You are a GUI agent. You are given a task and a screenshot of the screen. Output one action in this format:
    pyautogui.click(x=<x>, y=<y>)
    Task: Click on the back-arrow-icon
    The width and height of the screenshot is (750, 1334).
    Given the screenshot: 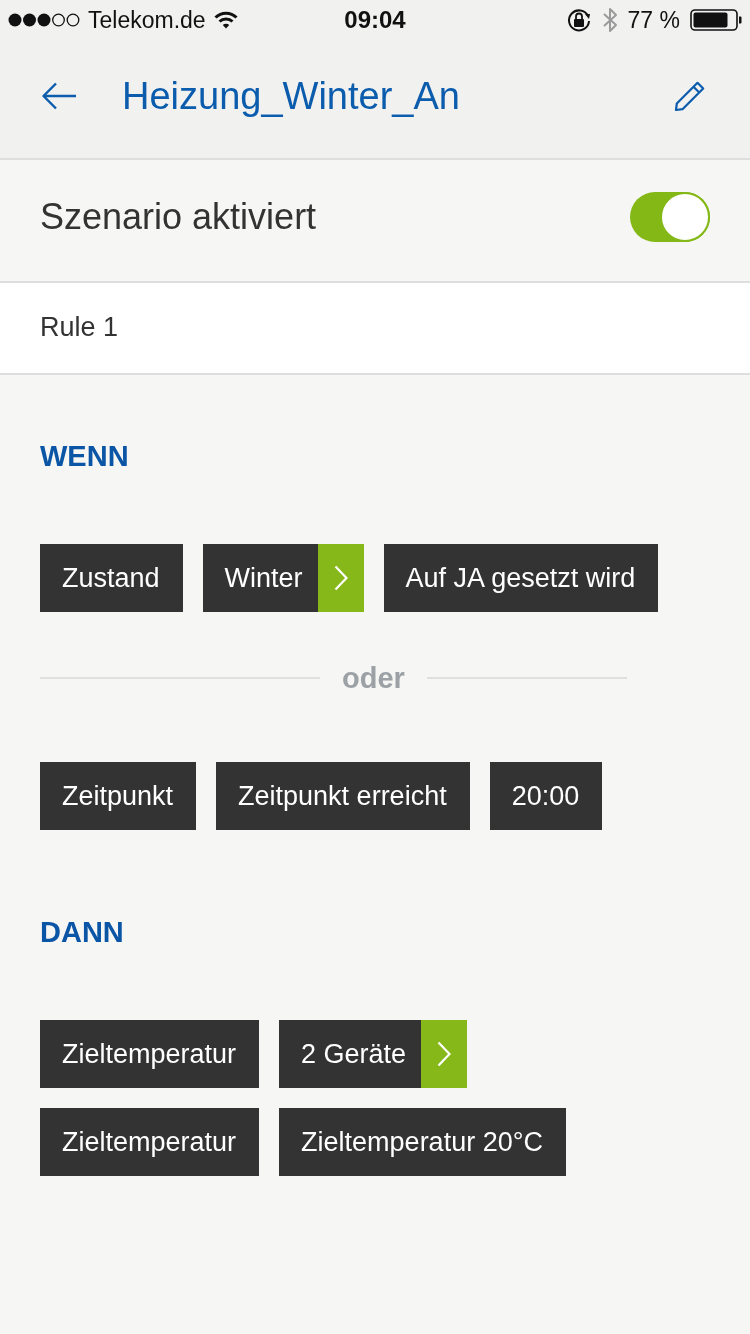 What is the action you would take?
    pyautogui.click(x=59, y=96)
    